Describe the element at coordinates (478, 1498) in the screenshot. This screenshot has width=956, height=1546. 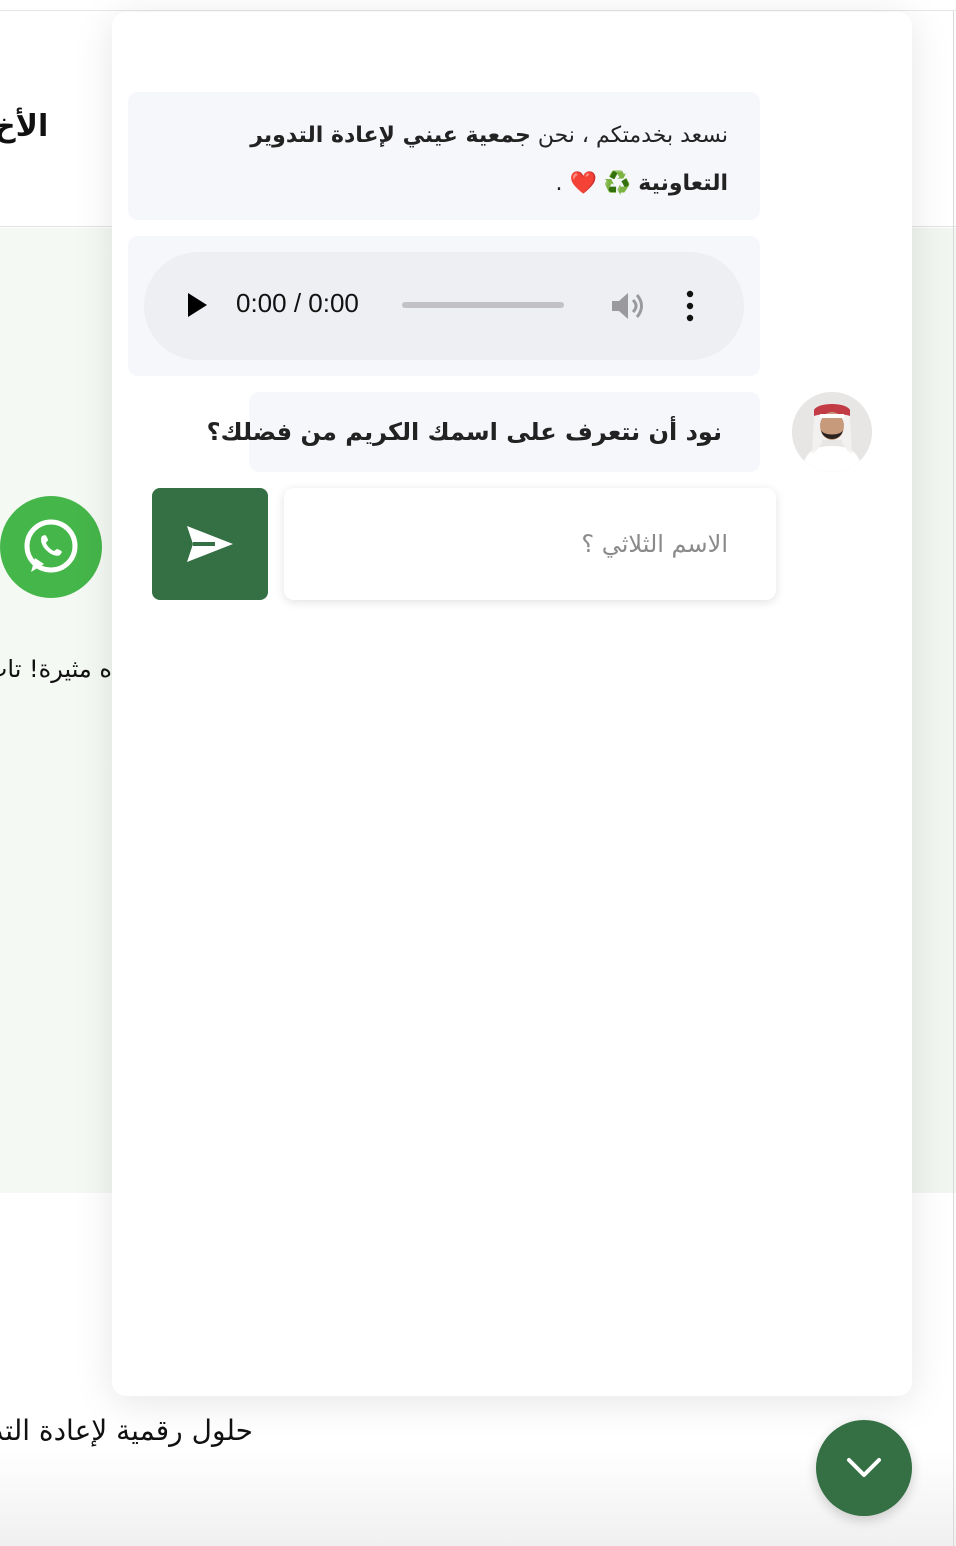
I see `bottom-fade` at that location.